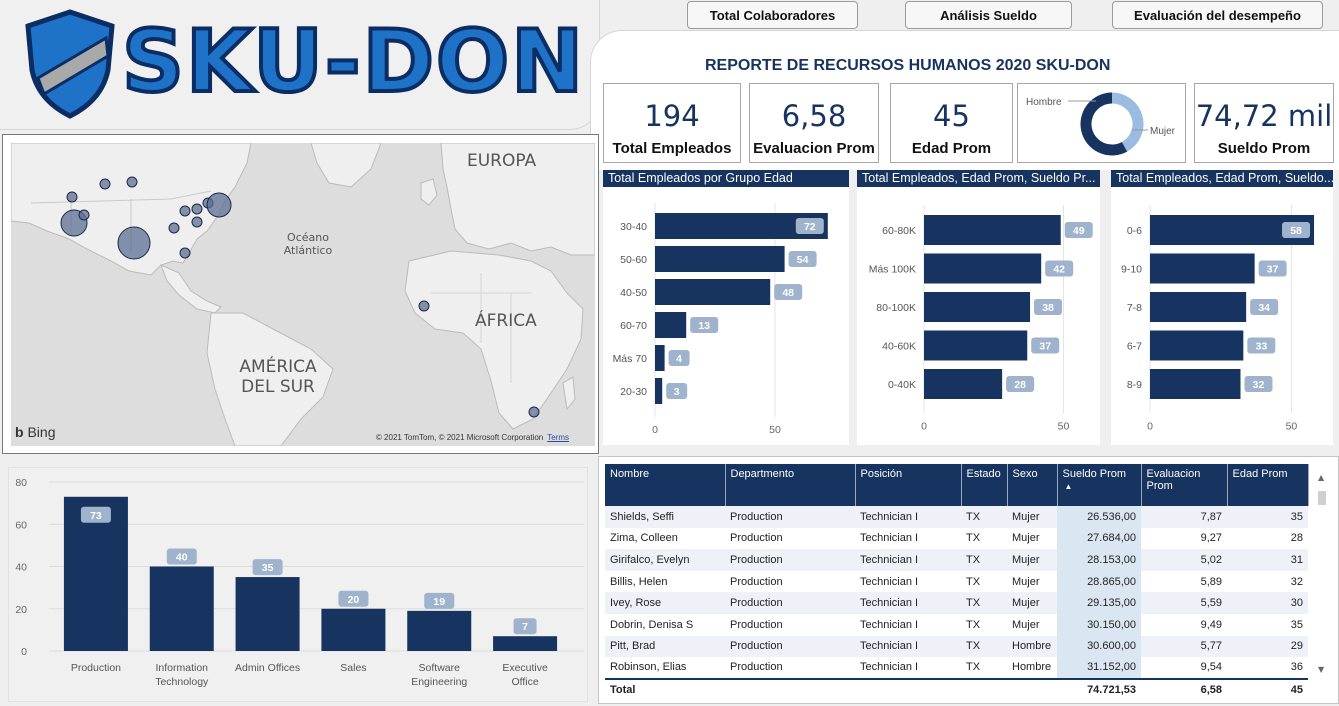 This screenshot has width=1339, height=706. What do you see at coordinates (21, 525) in the screenshot?
I see `y-tick-label: 60` at bounding box center [21, 525].